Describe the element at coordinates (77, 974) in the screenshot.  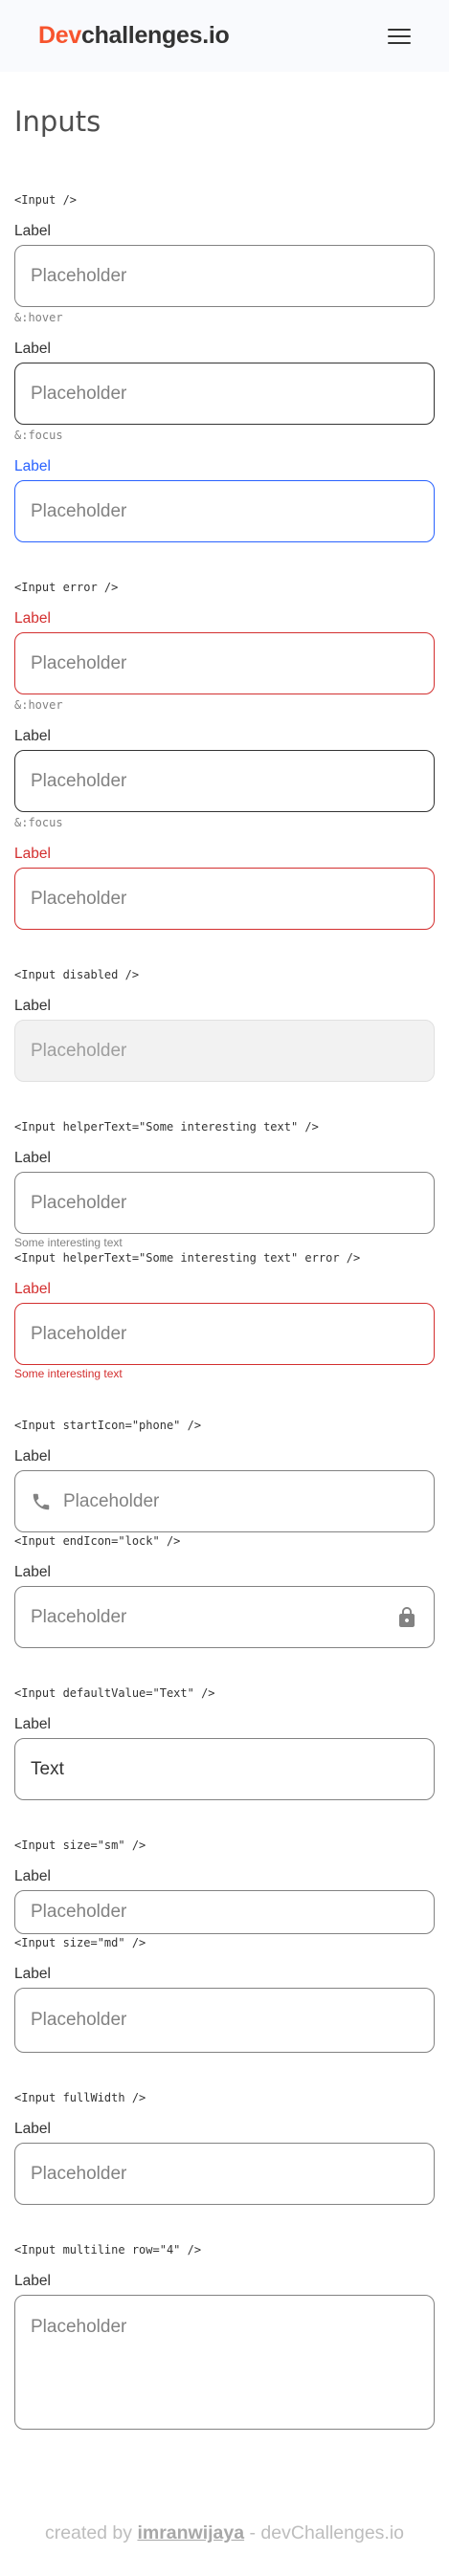
I see `code-label: <Input disabled />` at that location.